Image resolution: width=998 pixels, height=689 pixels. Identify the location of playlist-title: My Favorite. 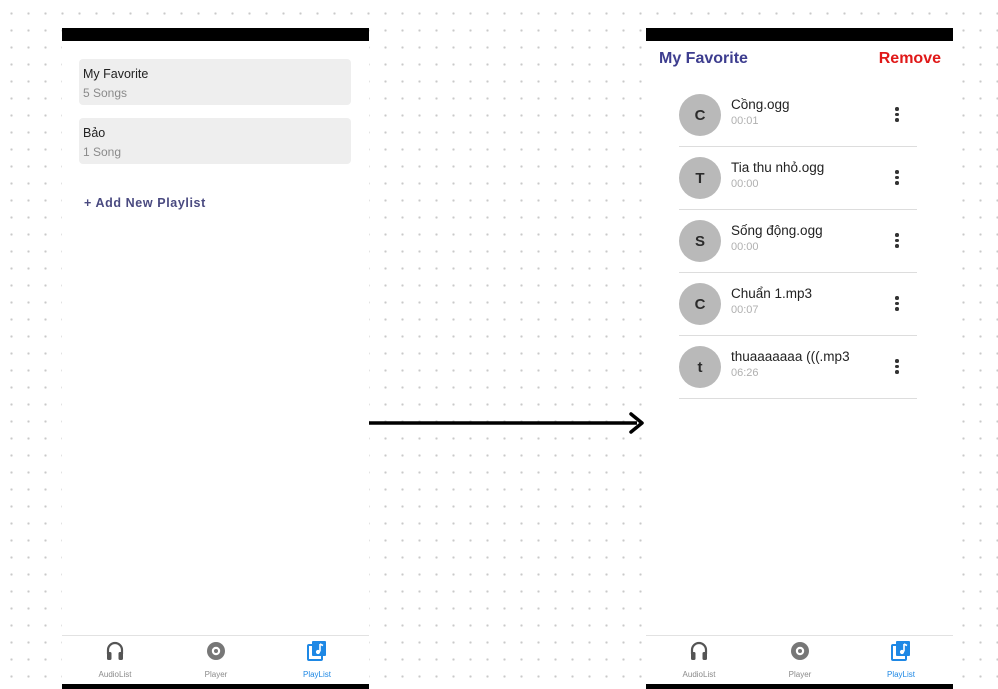
(703, 58).